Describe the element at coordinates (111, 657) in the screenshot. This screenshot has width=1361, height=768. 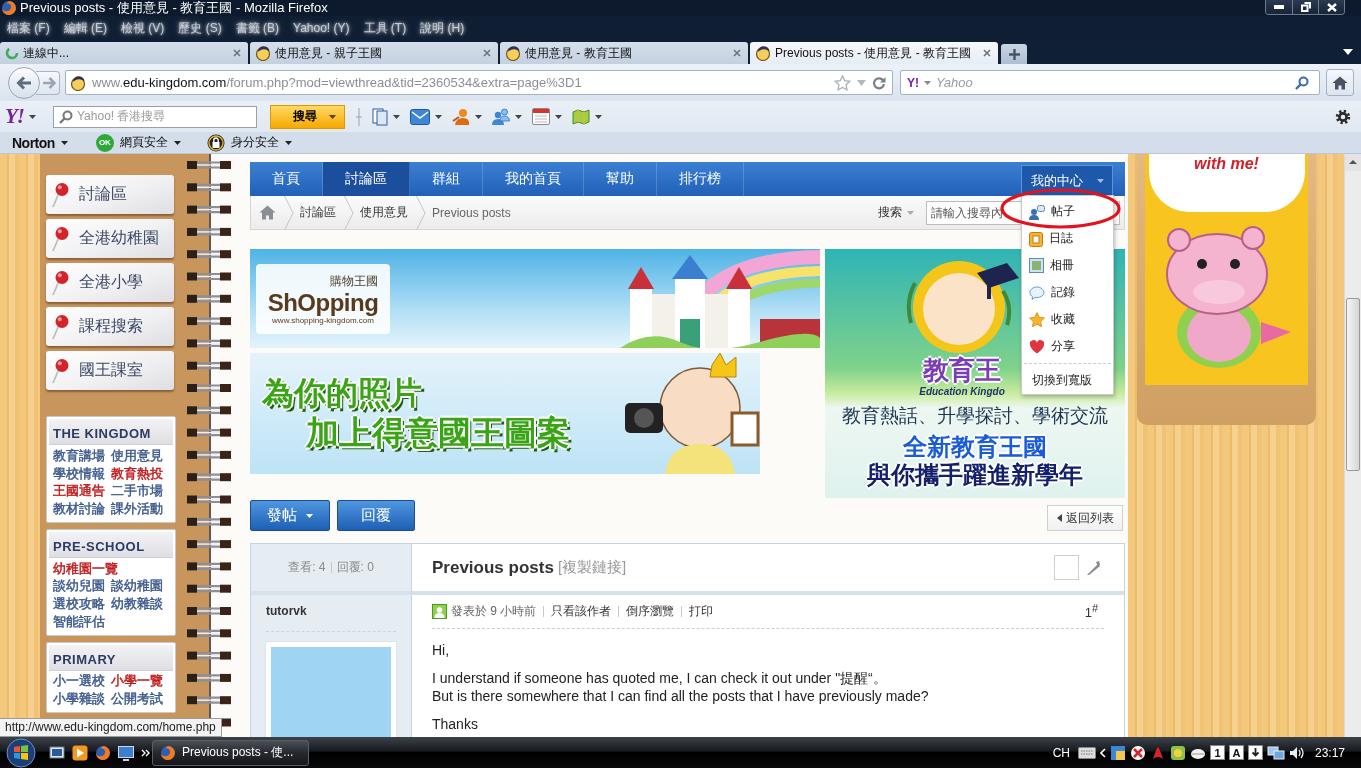
I see `section-title: PRIMARY` at that location.